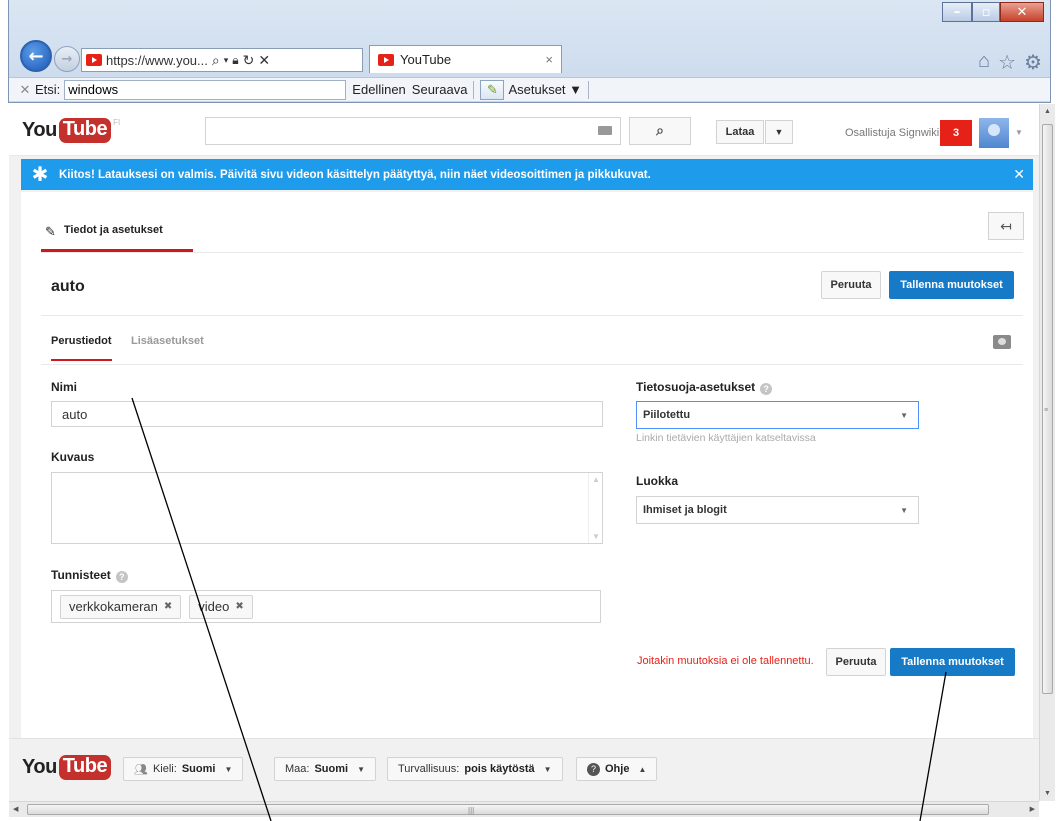 Image resolution: width=1059 pixels, height=821 pixels. I want to click on cancel-button: Peruuta, so click(851, 285).